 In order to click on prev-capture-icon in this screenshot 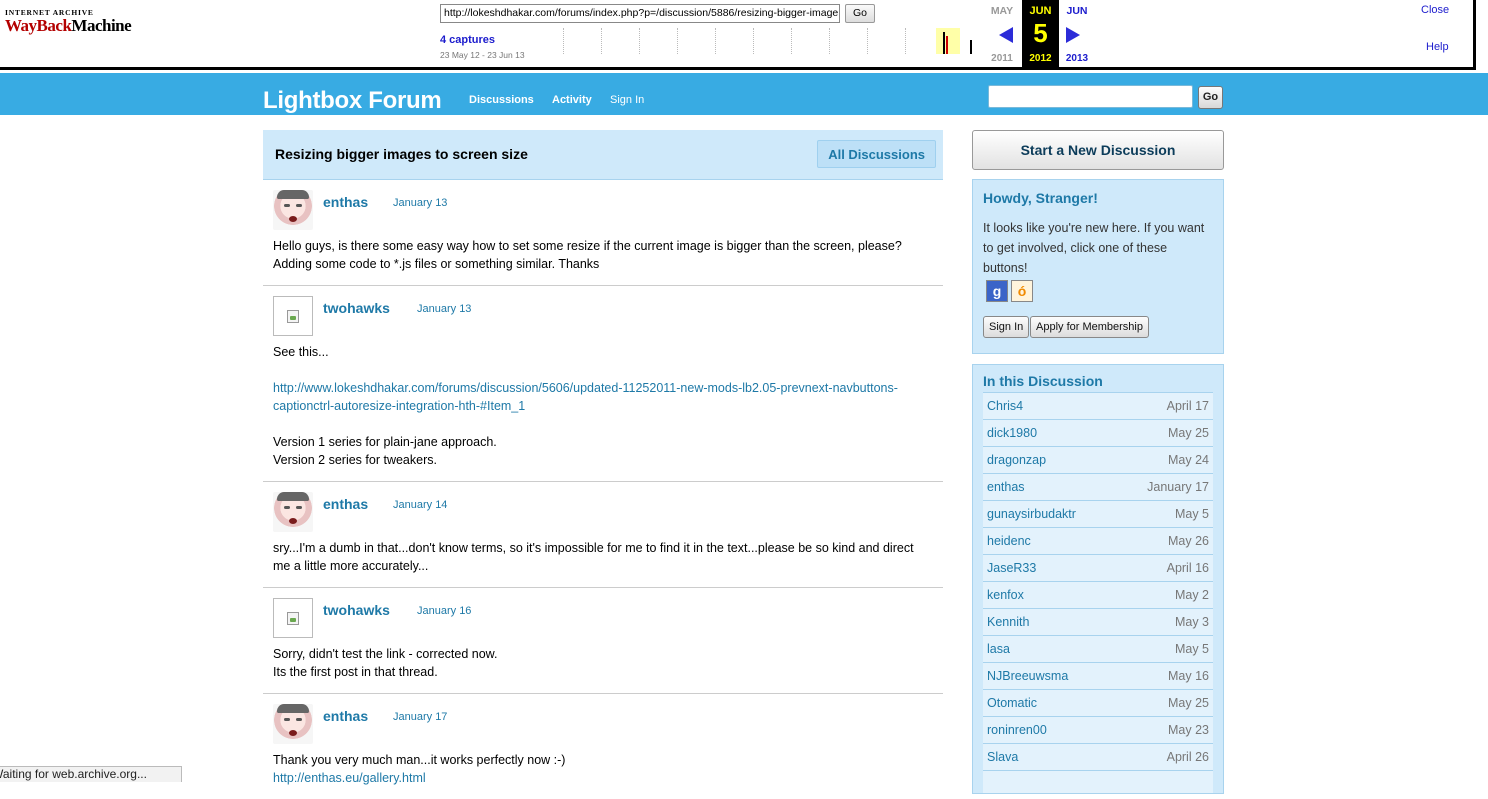, I will do `click(1006, 35)`.